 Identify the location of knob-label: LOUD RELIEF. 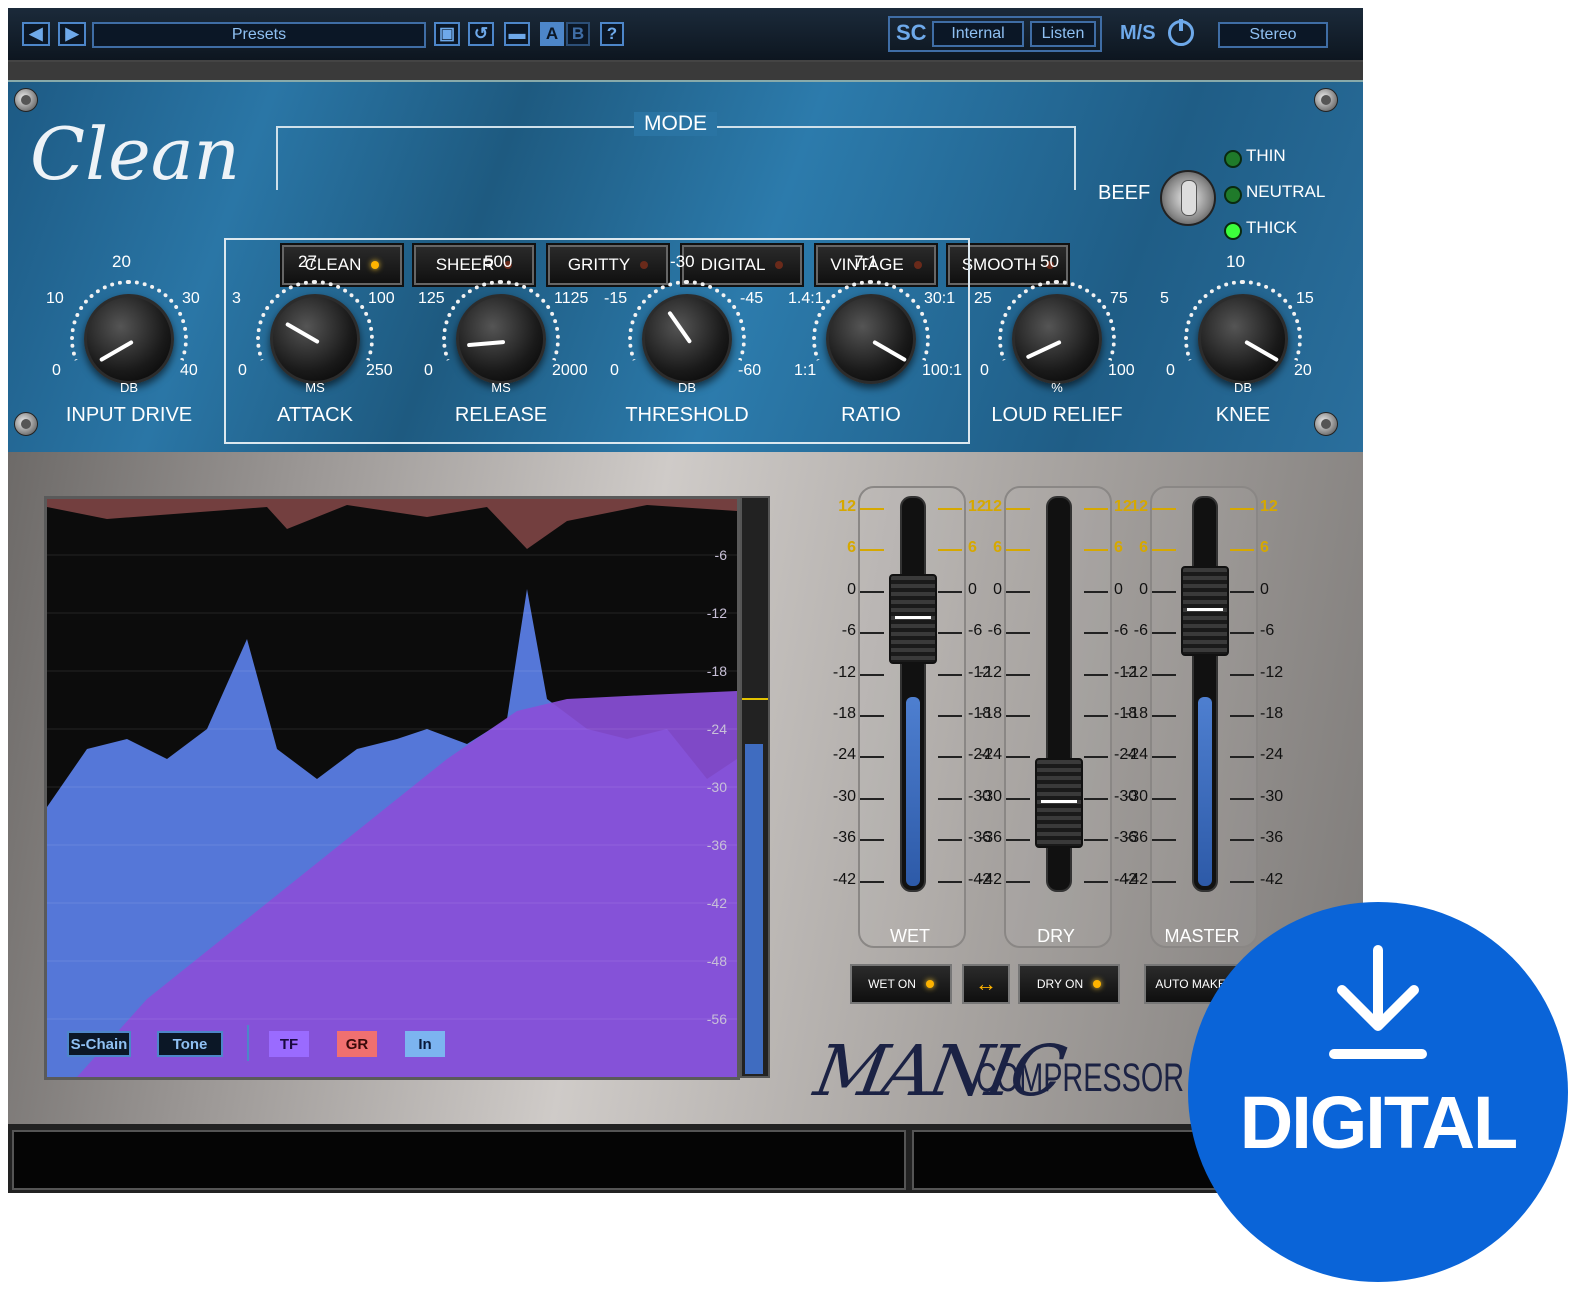
(1057, 415).